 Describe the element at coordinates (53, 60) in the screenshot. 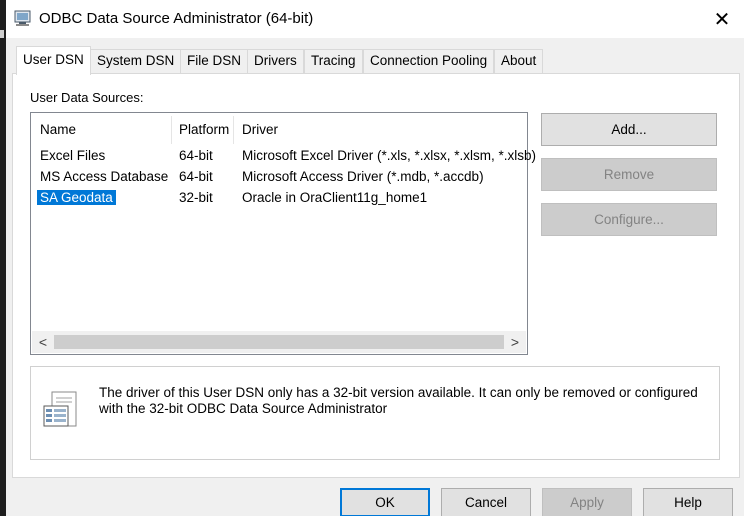

I see `tab-user-dsn: User DSN` at that location.